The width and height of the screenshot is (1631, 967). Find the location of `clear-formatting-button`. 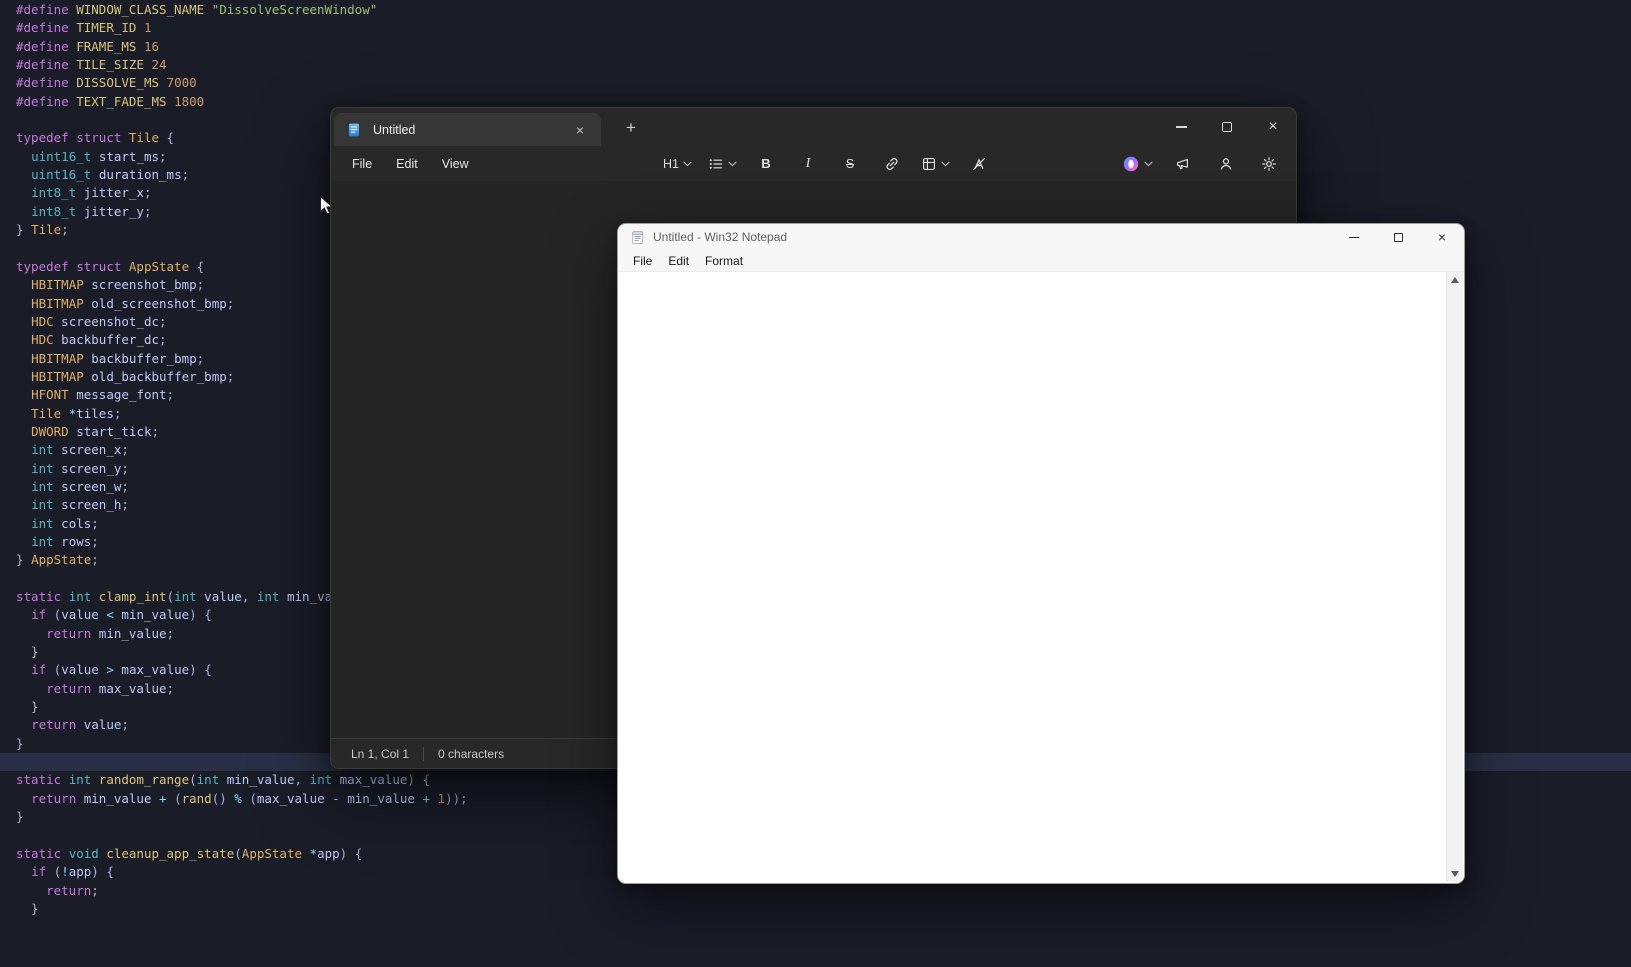

clear-formatting-button is located at coordinates (979, 164).